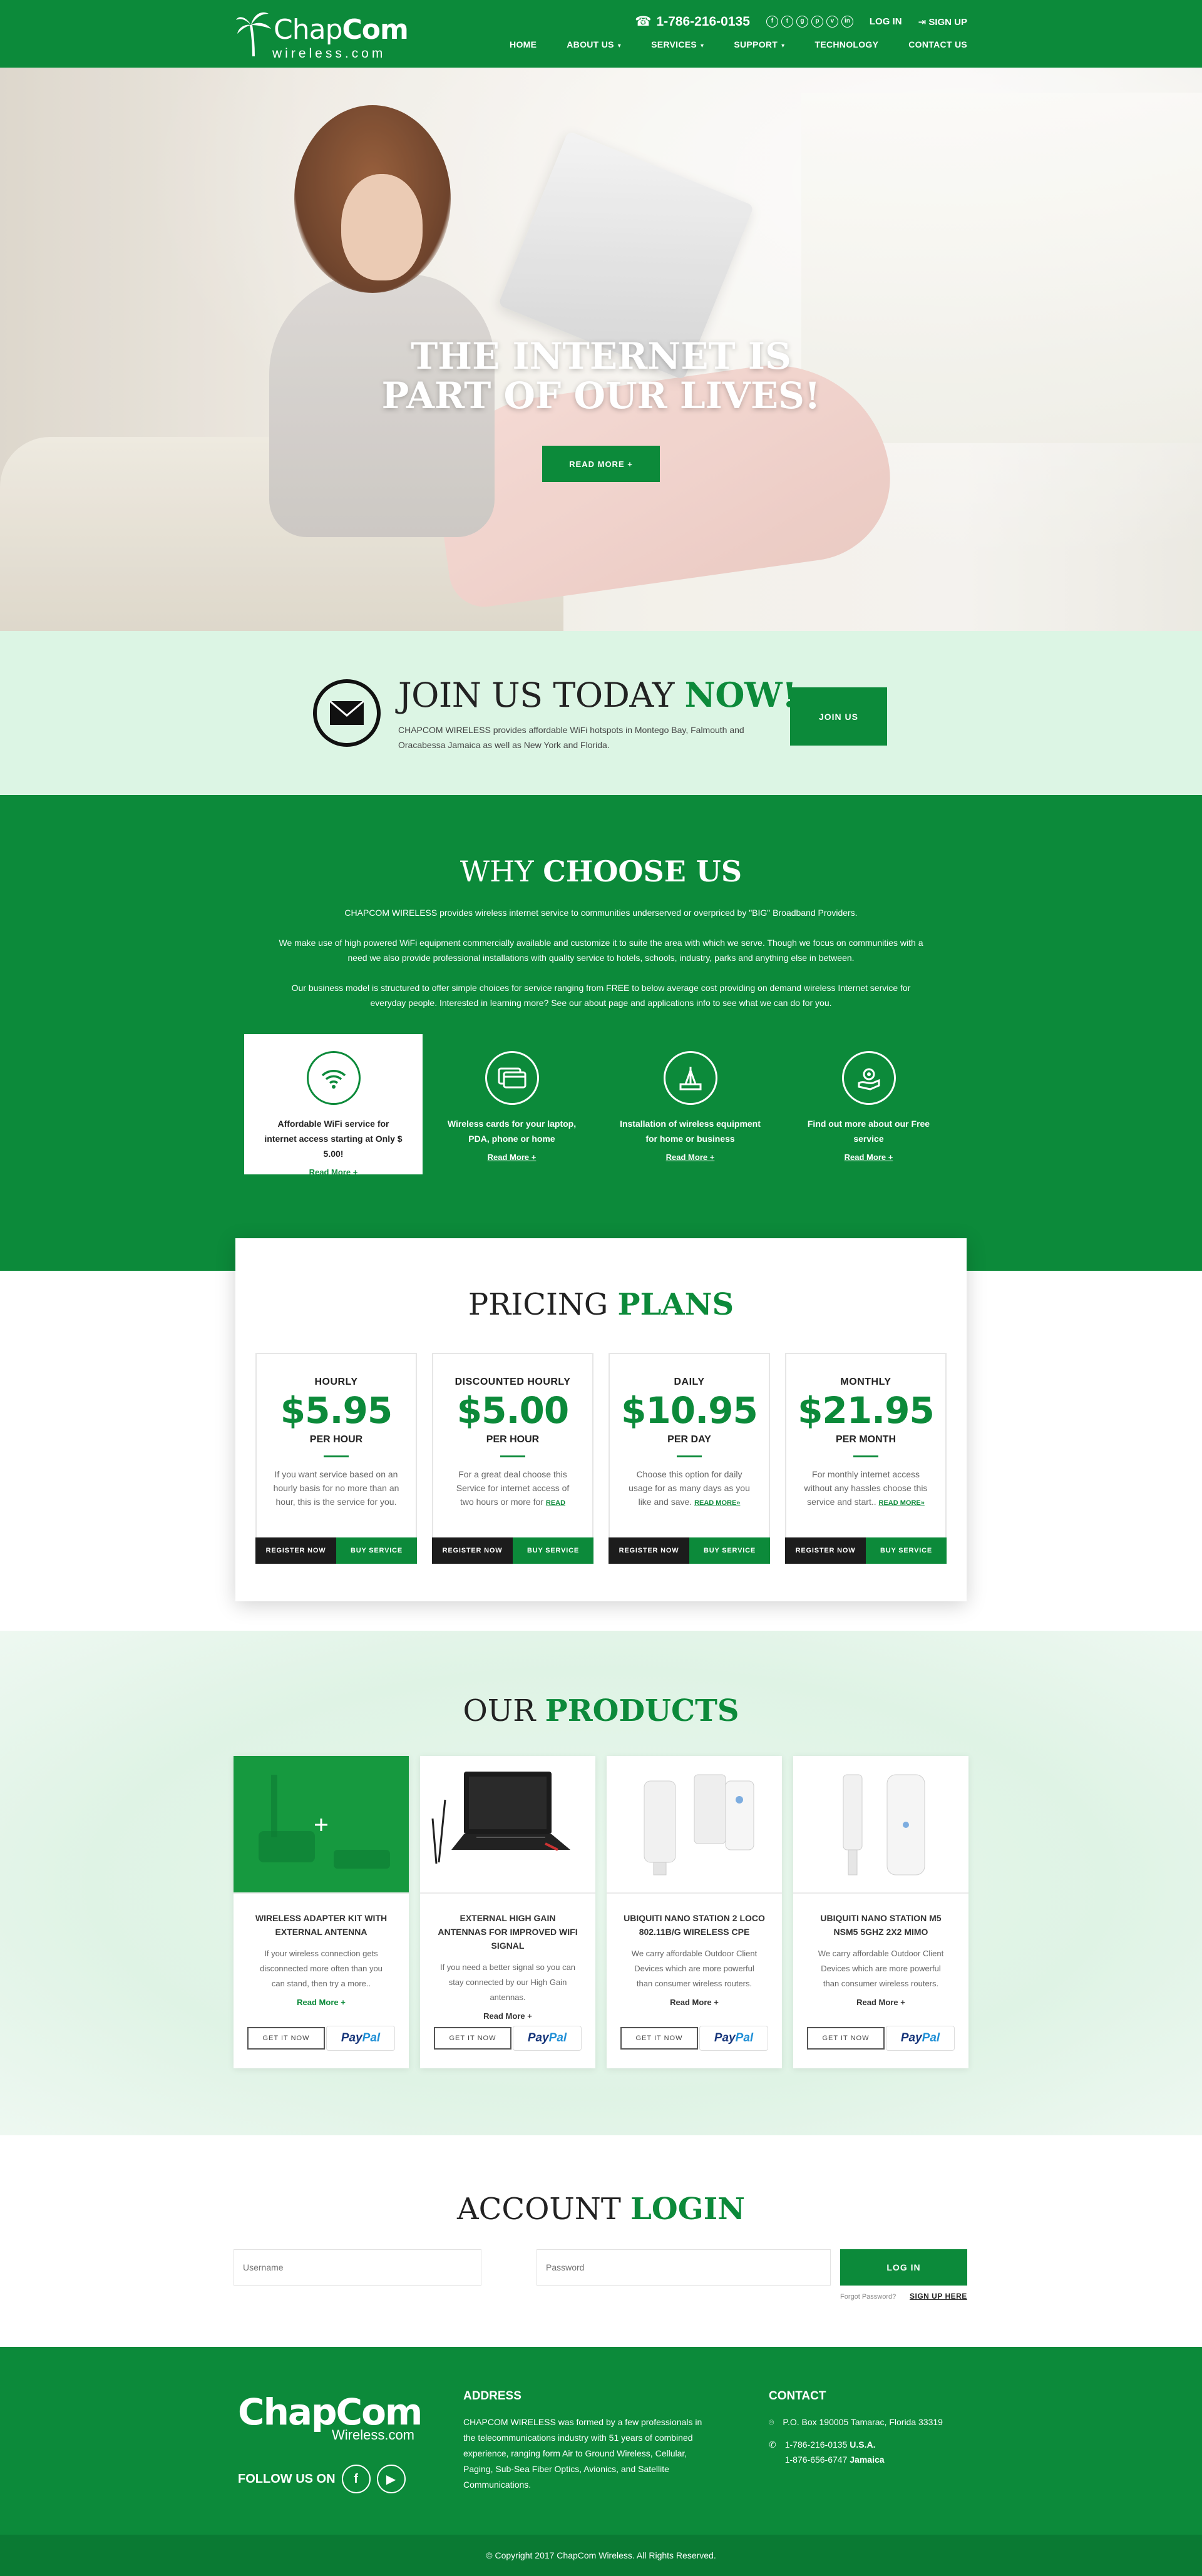 This screenshot has height=2576, width=1202. Describe the element at coordinates (903, 2267) in the screenshot. I see `login-button: LOG IN` at that location.